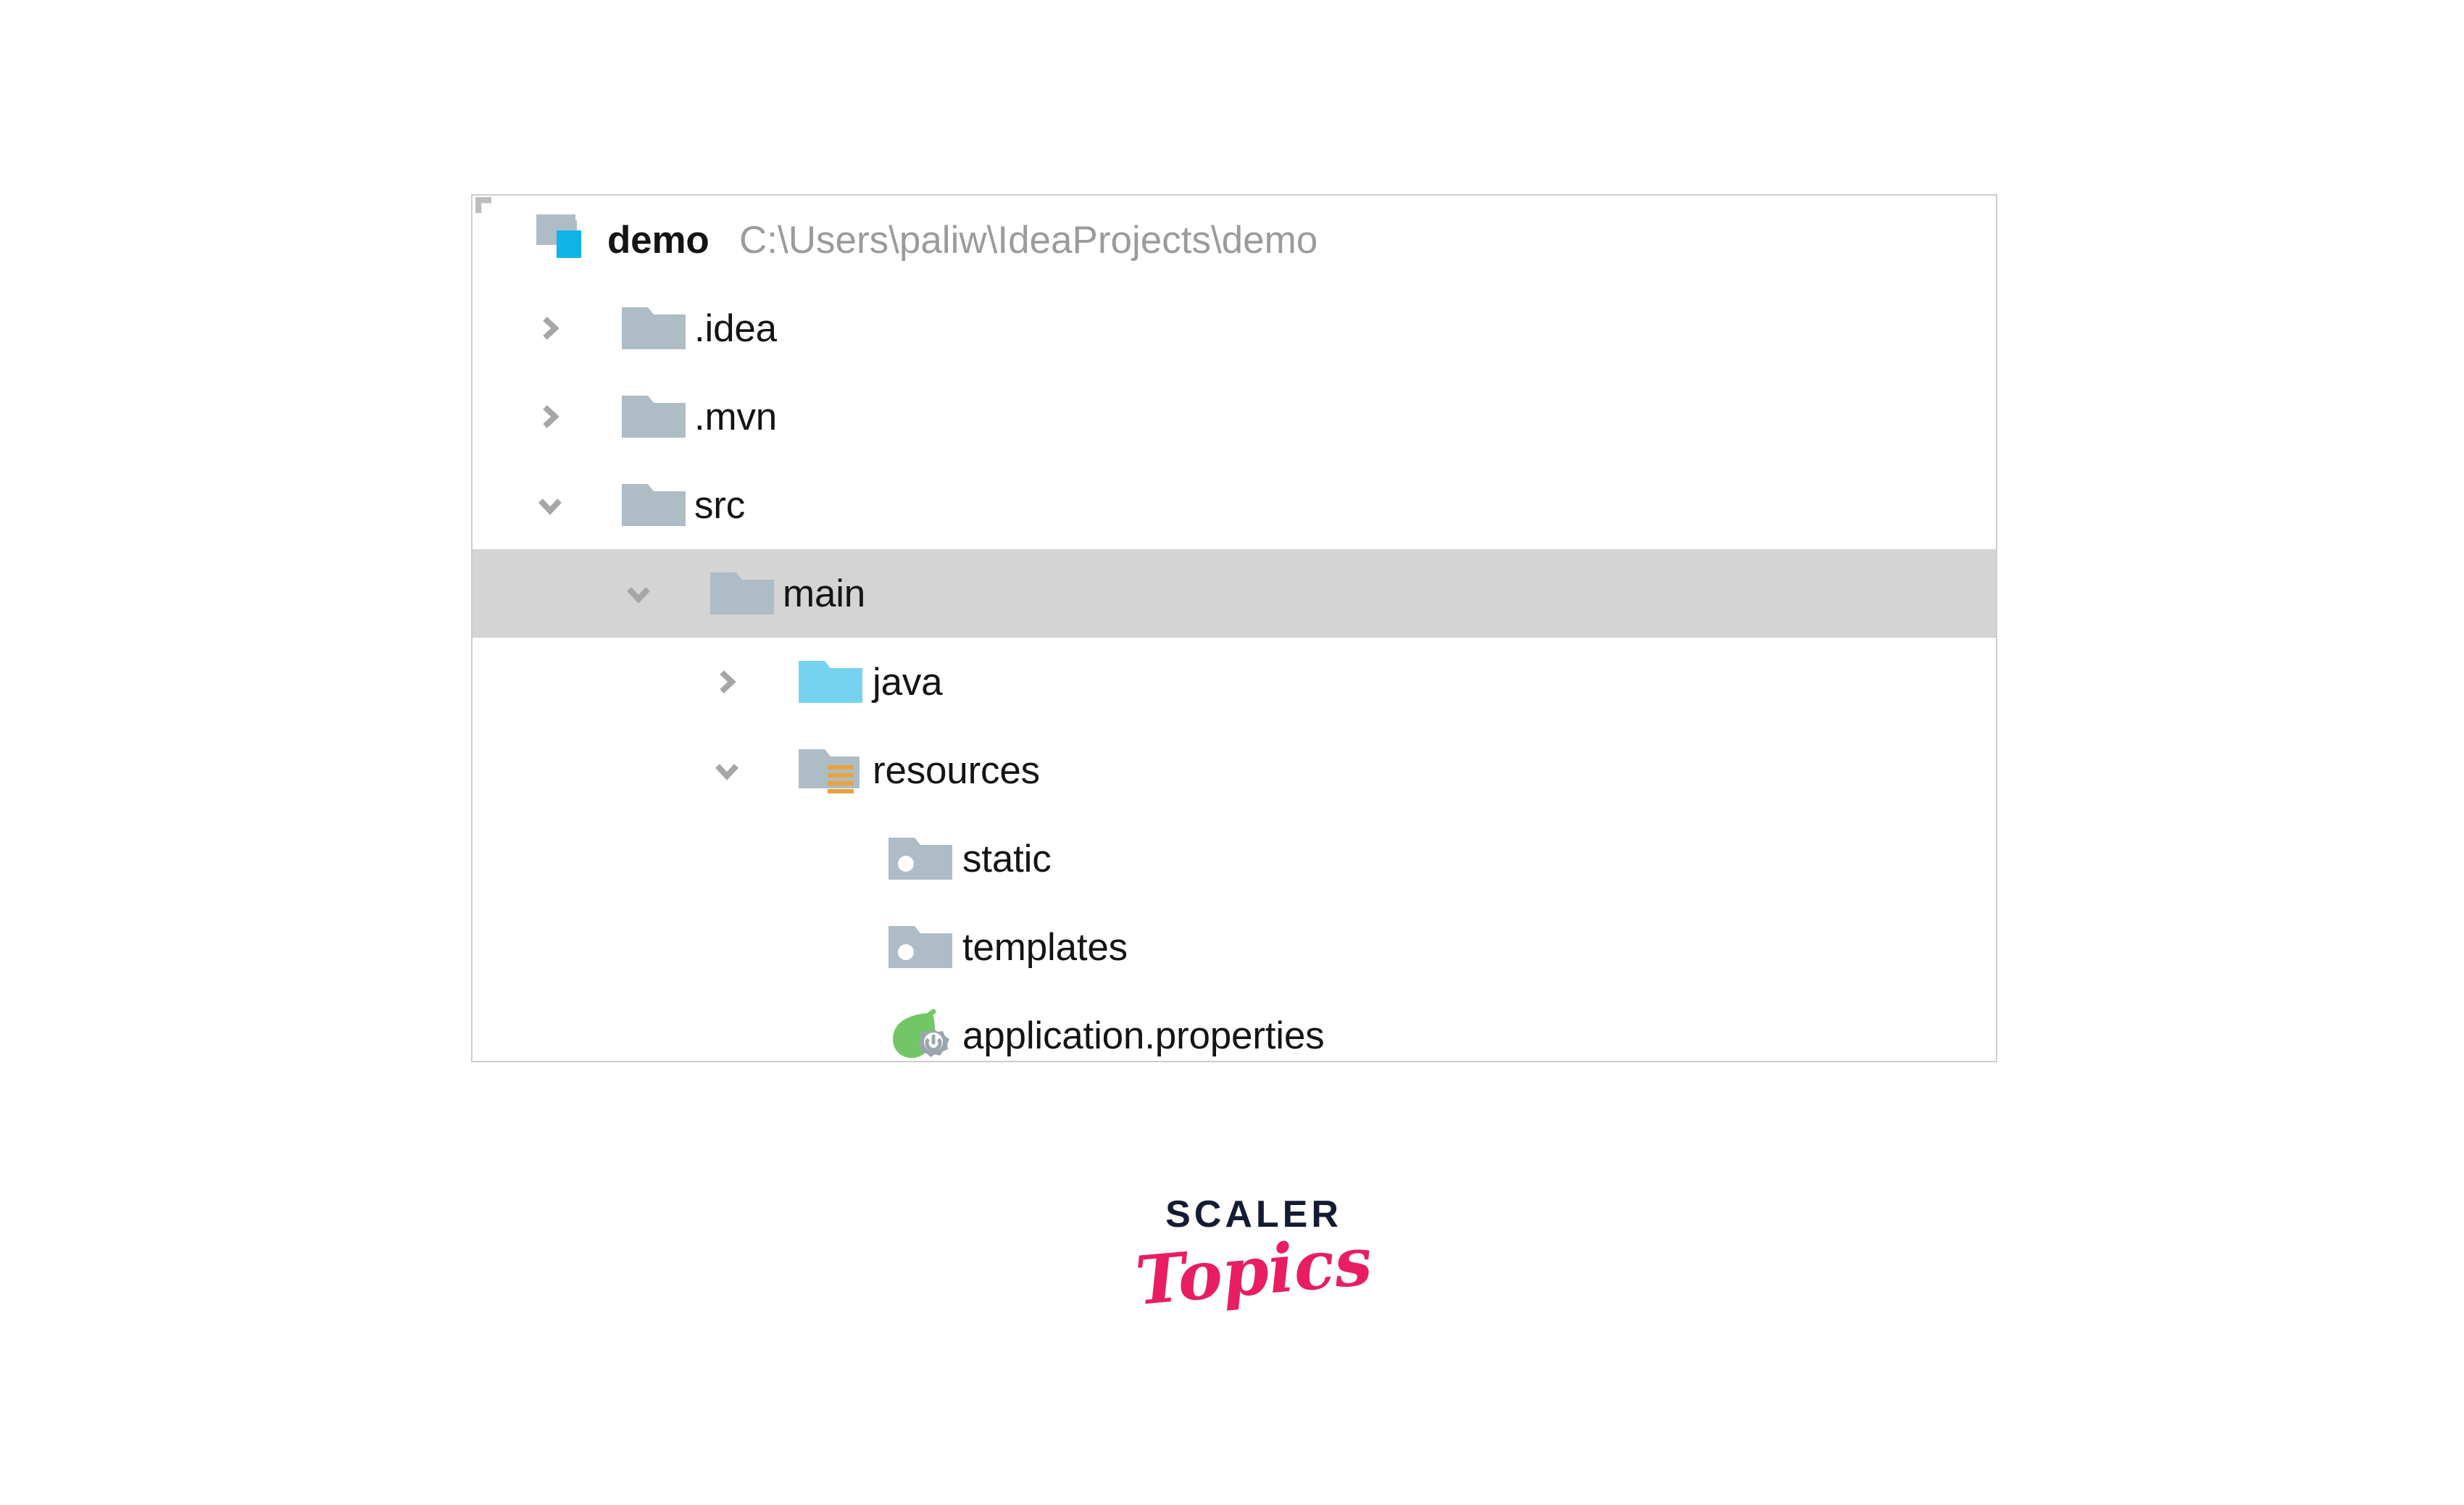 The height and width of the screenshot is (1505, 2464). Describe the element at coordinates (720, 505) in the screenshot. I see `tree-node-label: src` at that location.